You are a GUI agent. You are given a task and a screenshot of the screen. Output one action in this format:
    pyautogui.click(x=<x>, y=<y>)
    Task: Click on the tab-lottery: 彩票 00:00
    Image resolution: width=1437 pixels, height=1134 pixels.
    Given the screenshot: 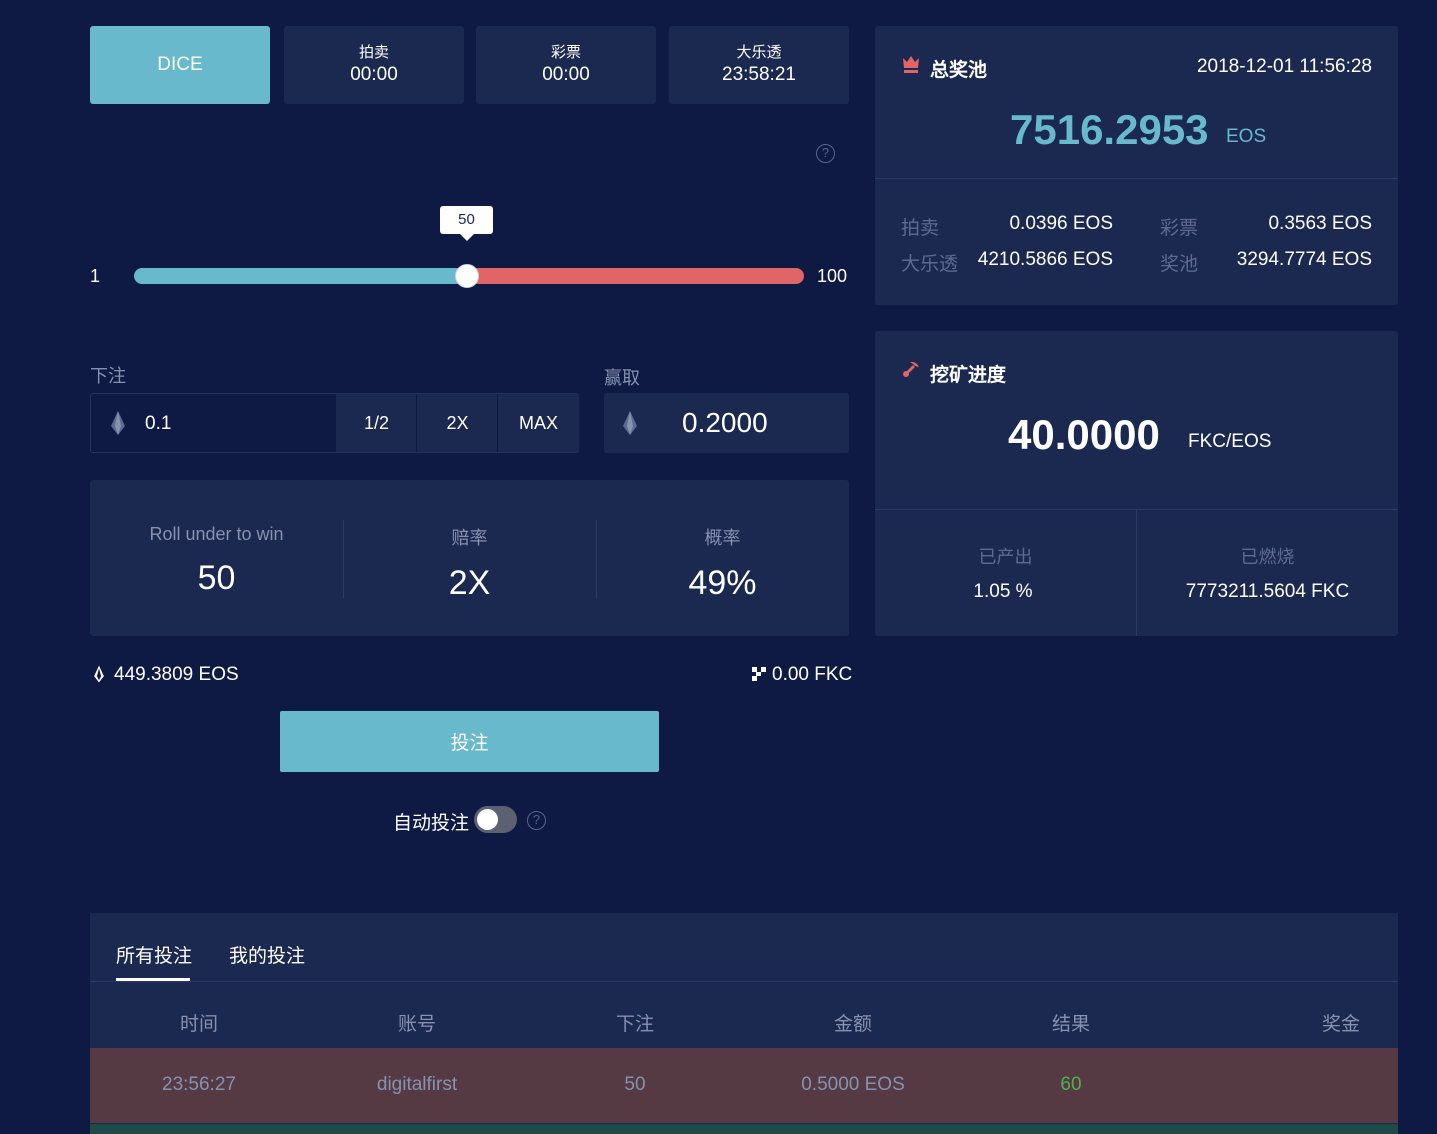 What is the action you would take?
    pyautogui.click(x=566, y=65)
    